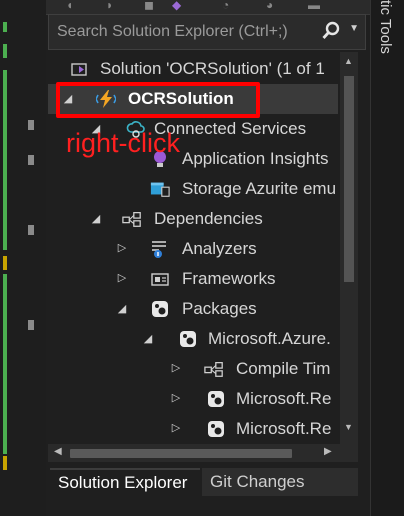 This screenshot has height=516, width=404. Describe the element at coordinates (269, 6) in the screenshot. I see `refresh-icon: ◕` at that location.